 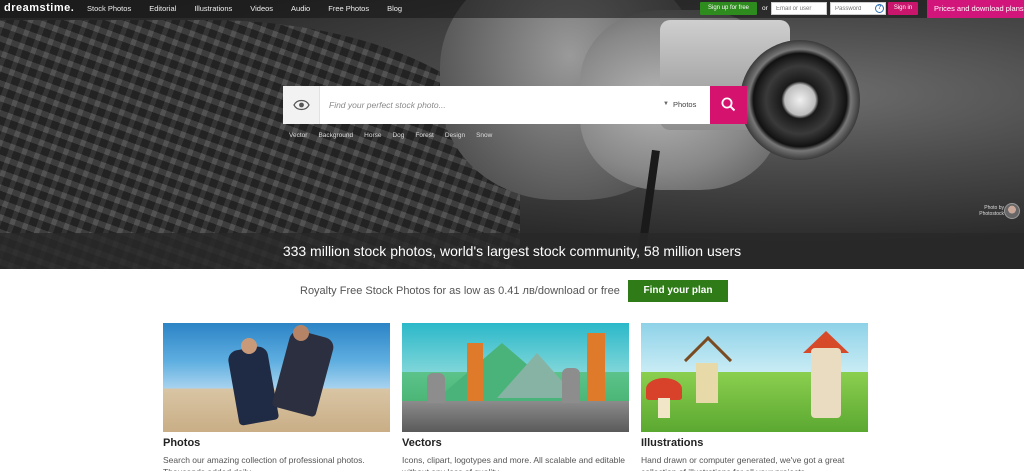 I want to click on vector-statue-right, so click(x=571, y=385).